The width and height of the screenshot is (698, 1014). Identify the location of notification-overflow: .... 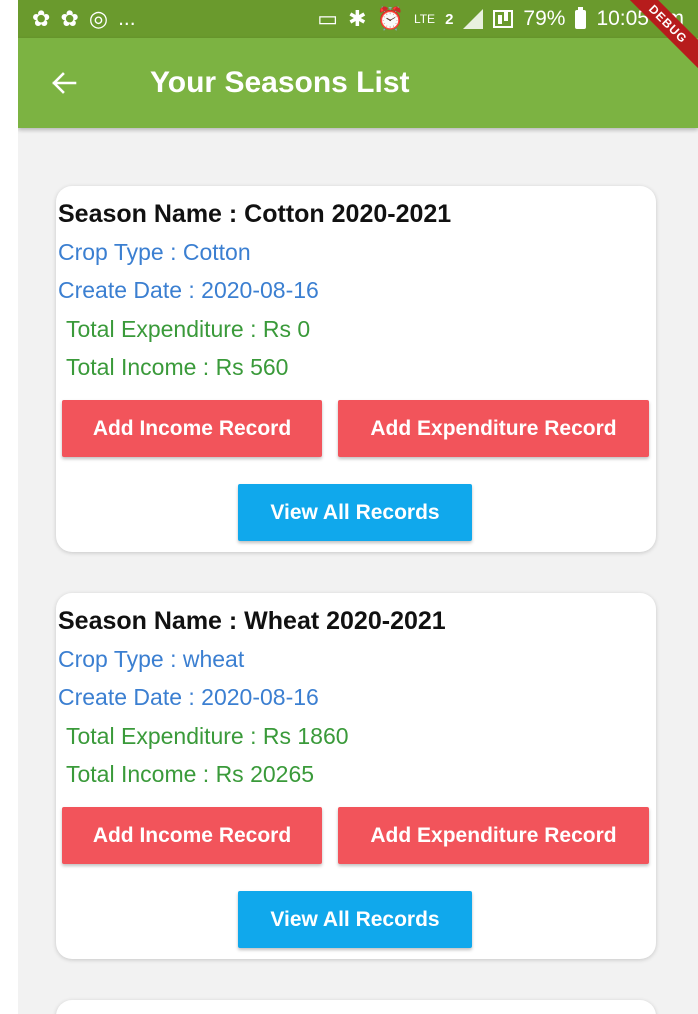
(127, 18).